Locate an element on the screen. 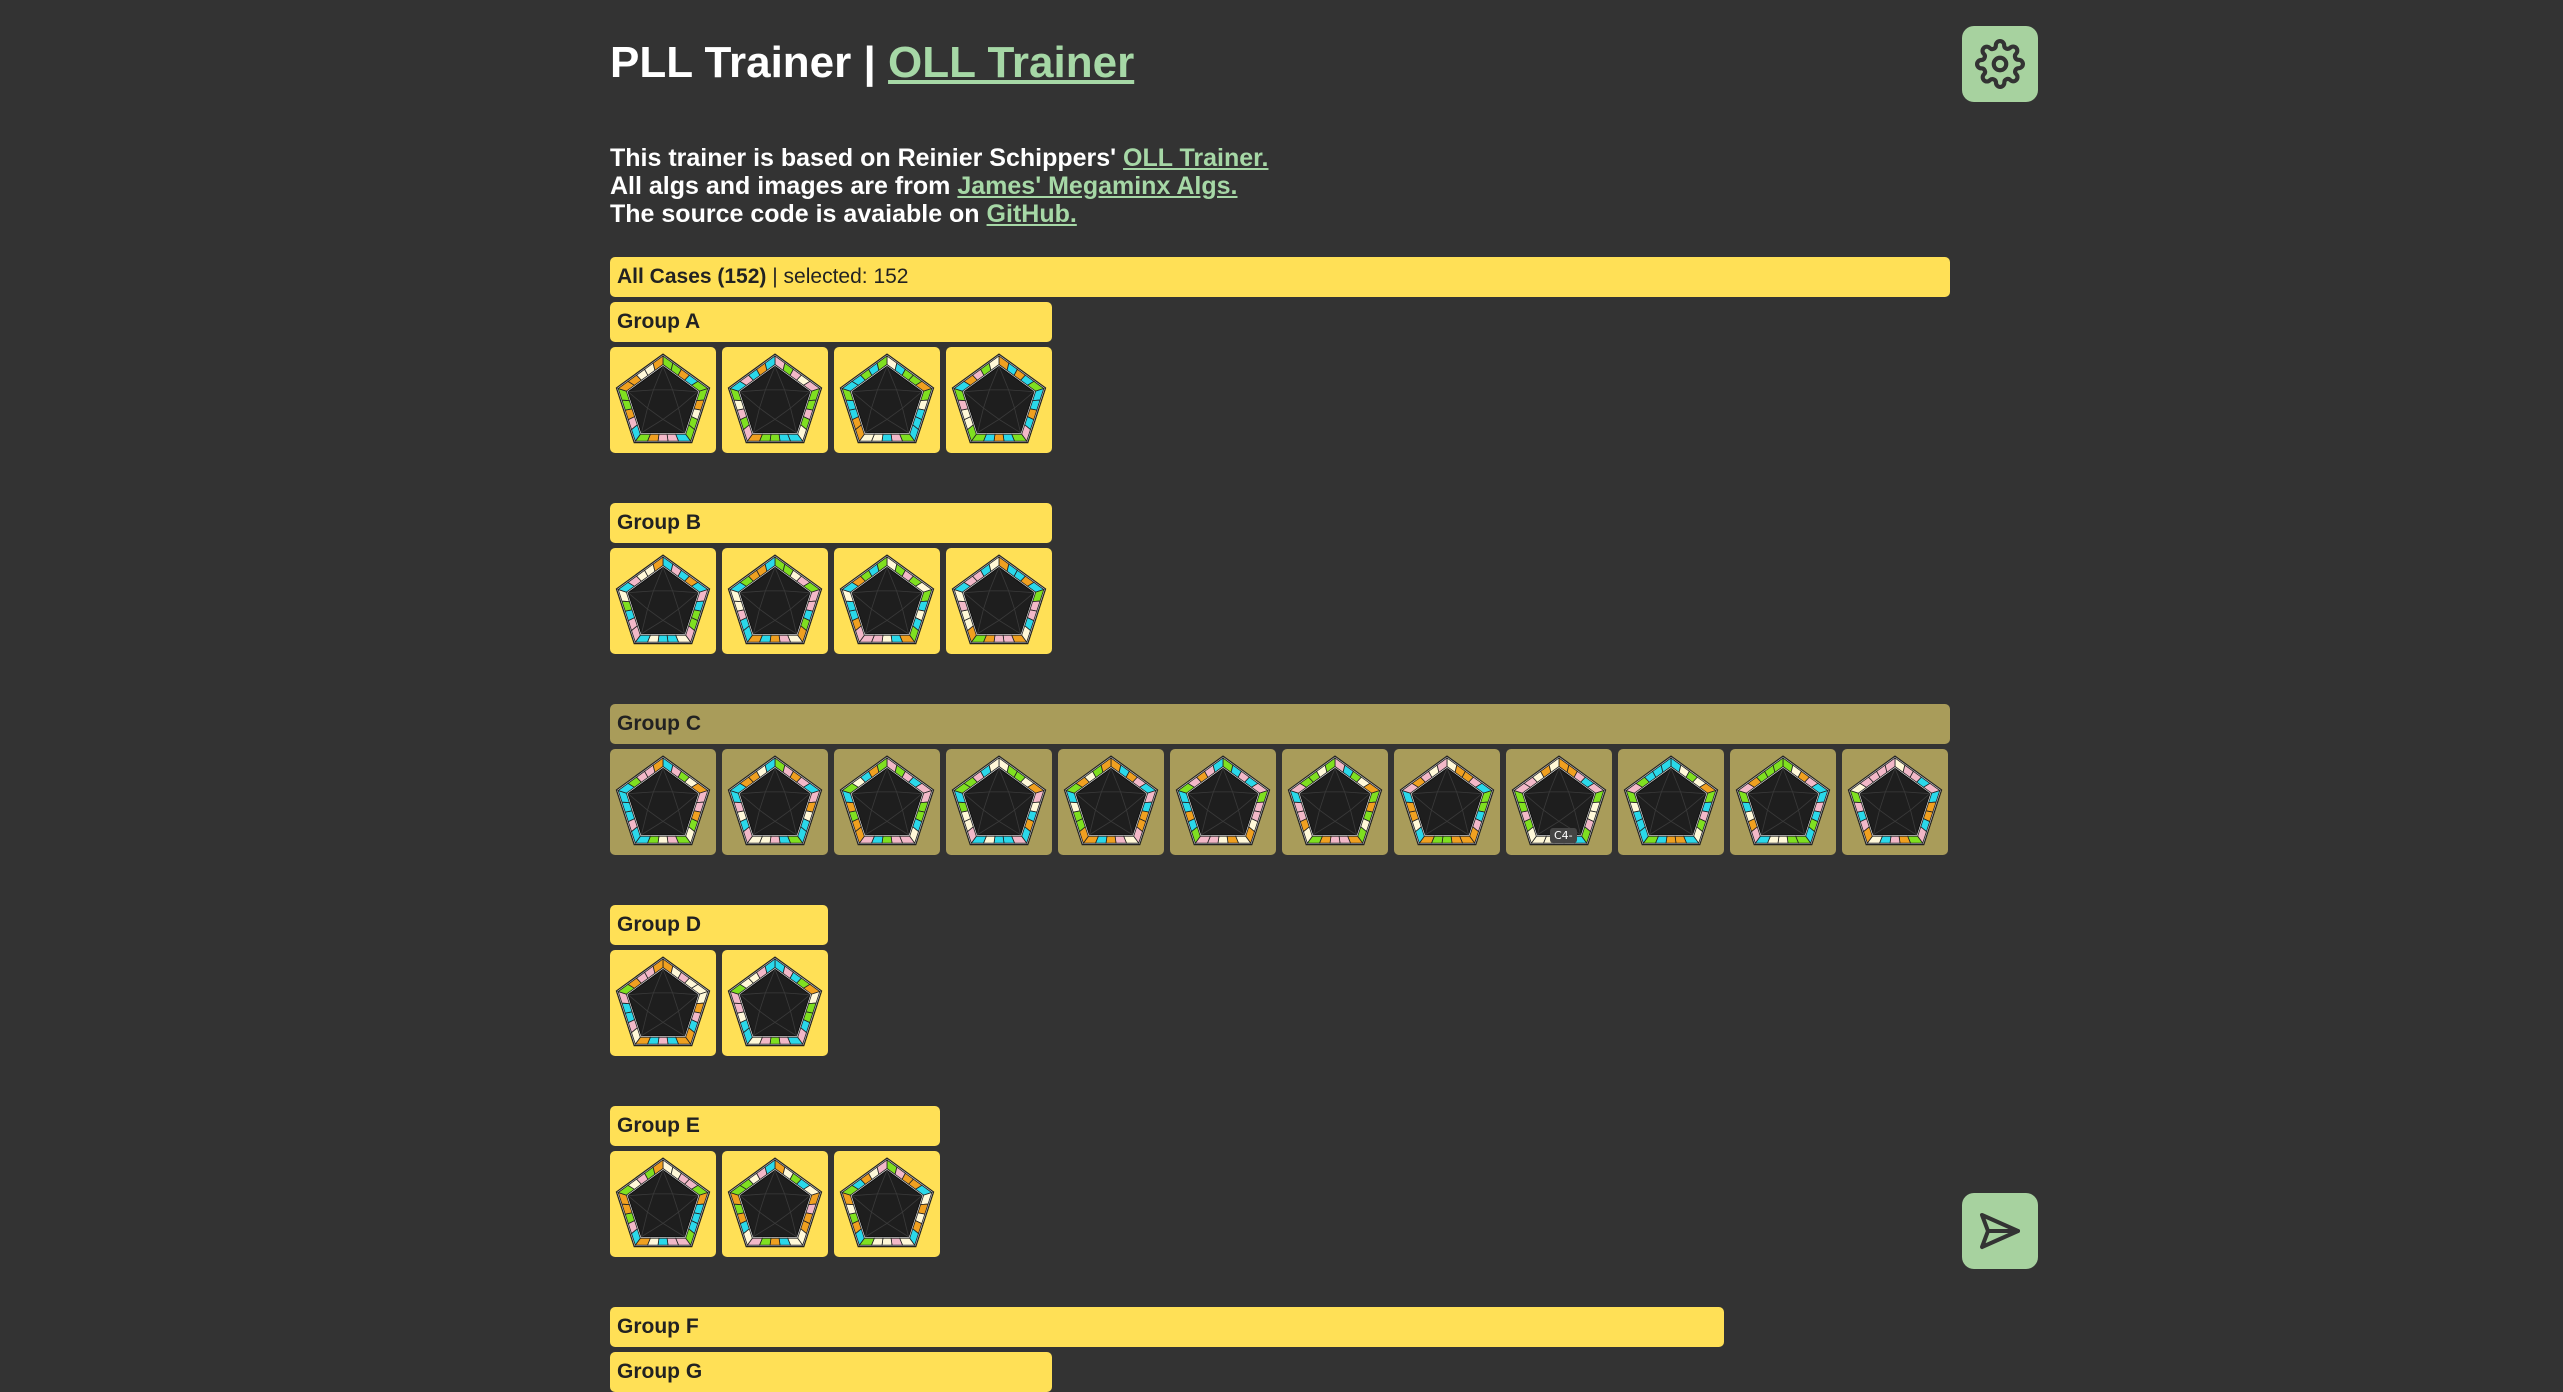  send-icon is located at coordinates (2000, 1231).